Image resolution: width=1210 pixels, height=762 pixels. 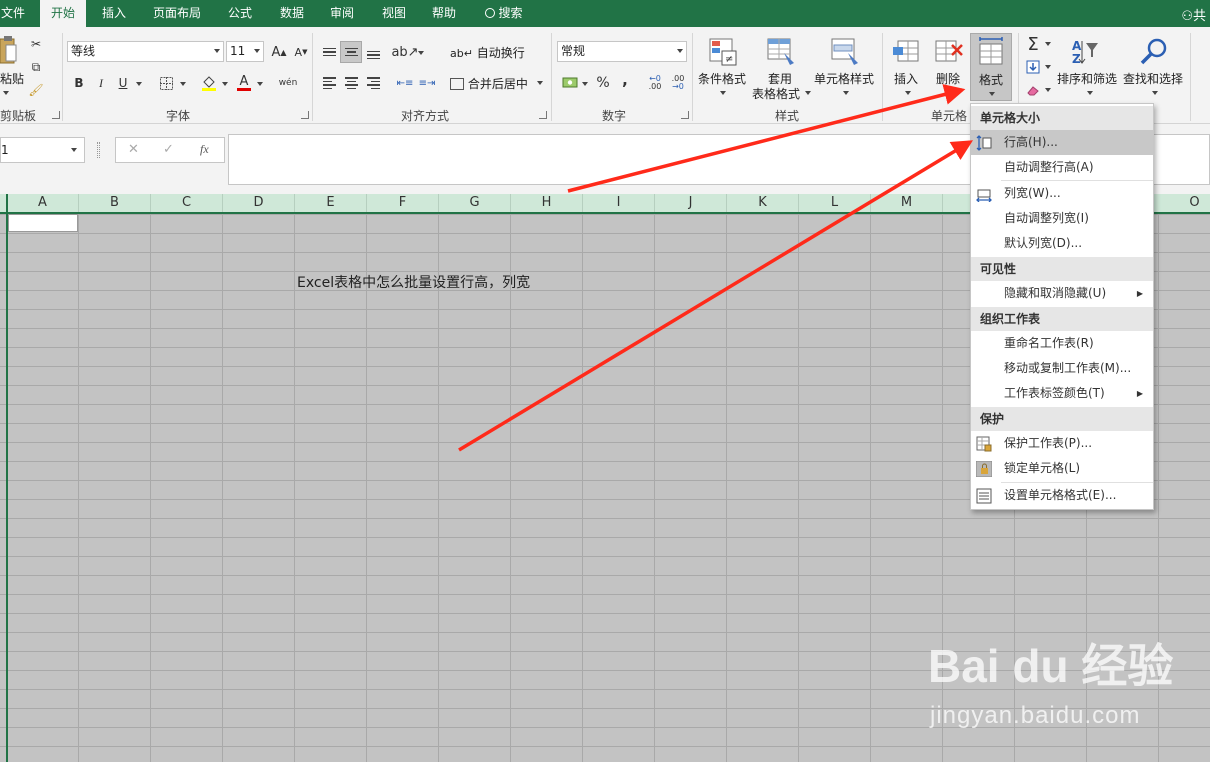 I want to click on align-middle-button, so click(x=351, y=52).